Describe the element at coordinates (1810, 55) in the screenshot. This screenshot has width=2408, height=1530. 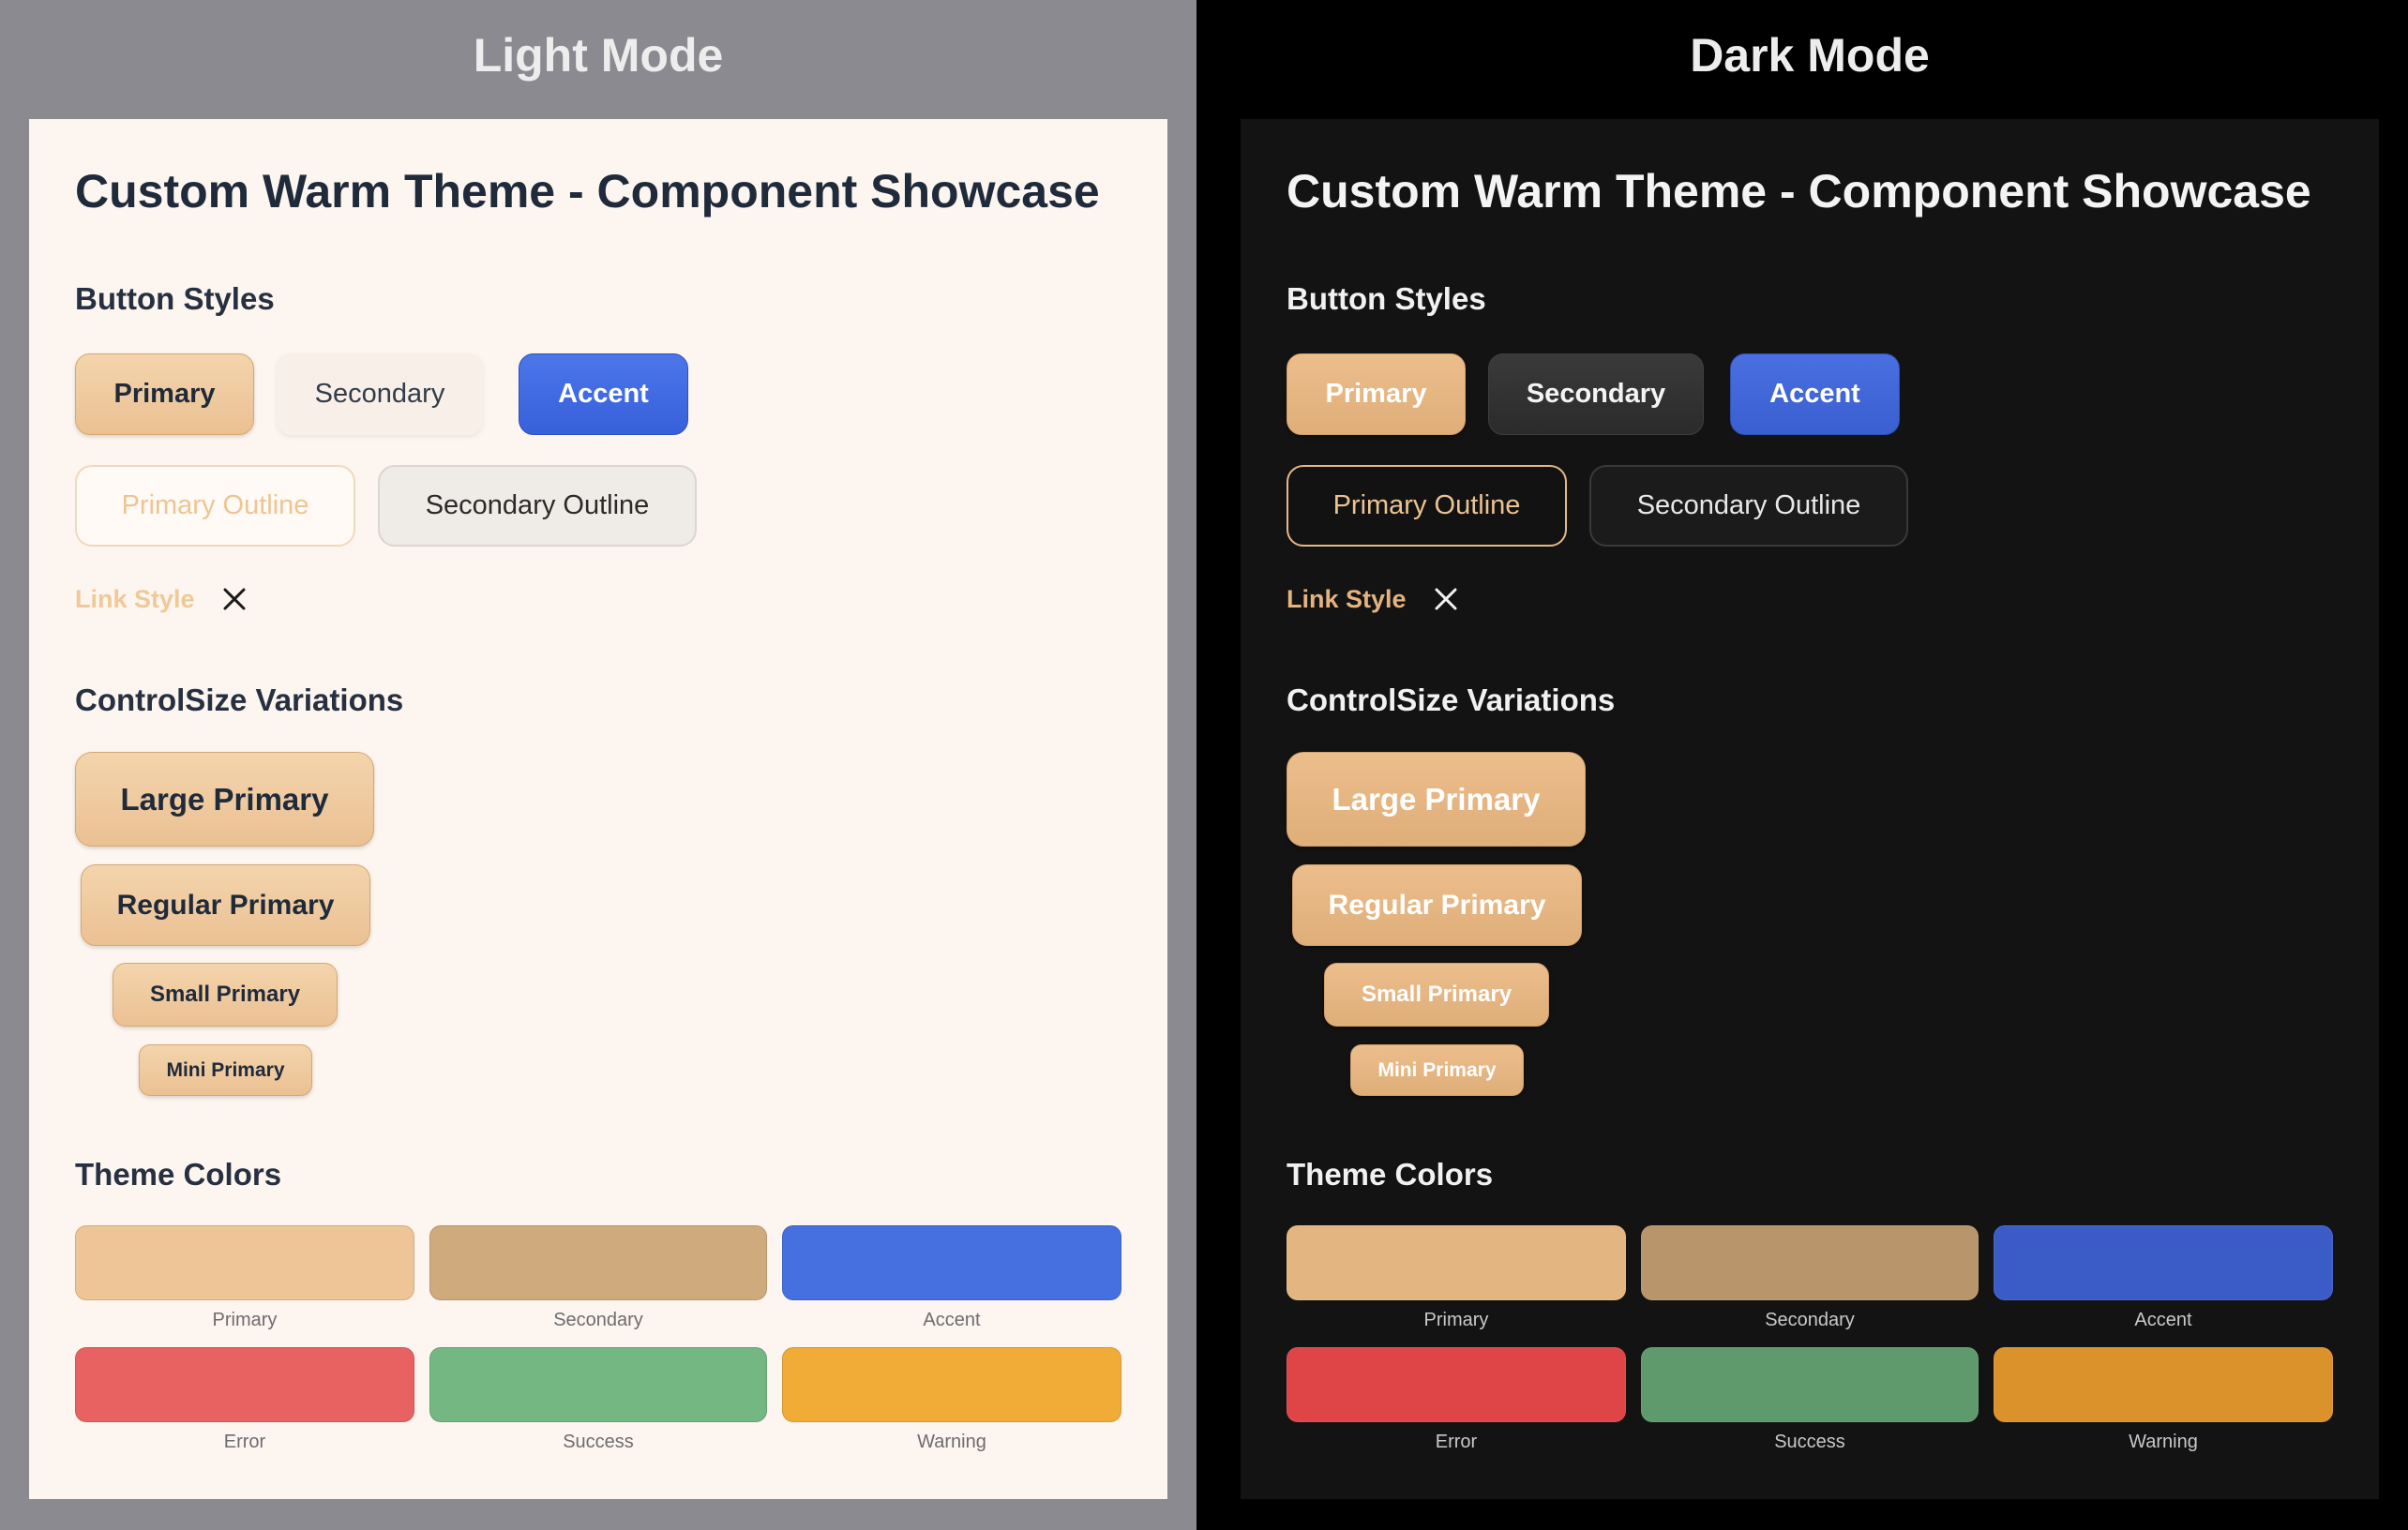
I see `mode-title: Dark Mode` at that location.